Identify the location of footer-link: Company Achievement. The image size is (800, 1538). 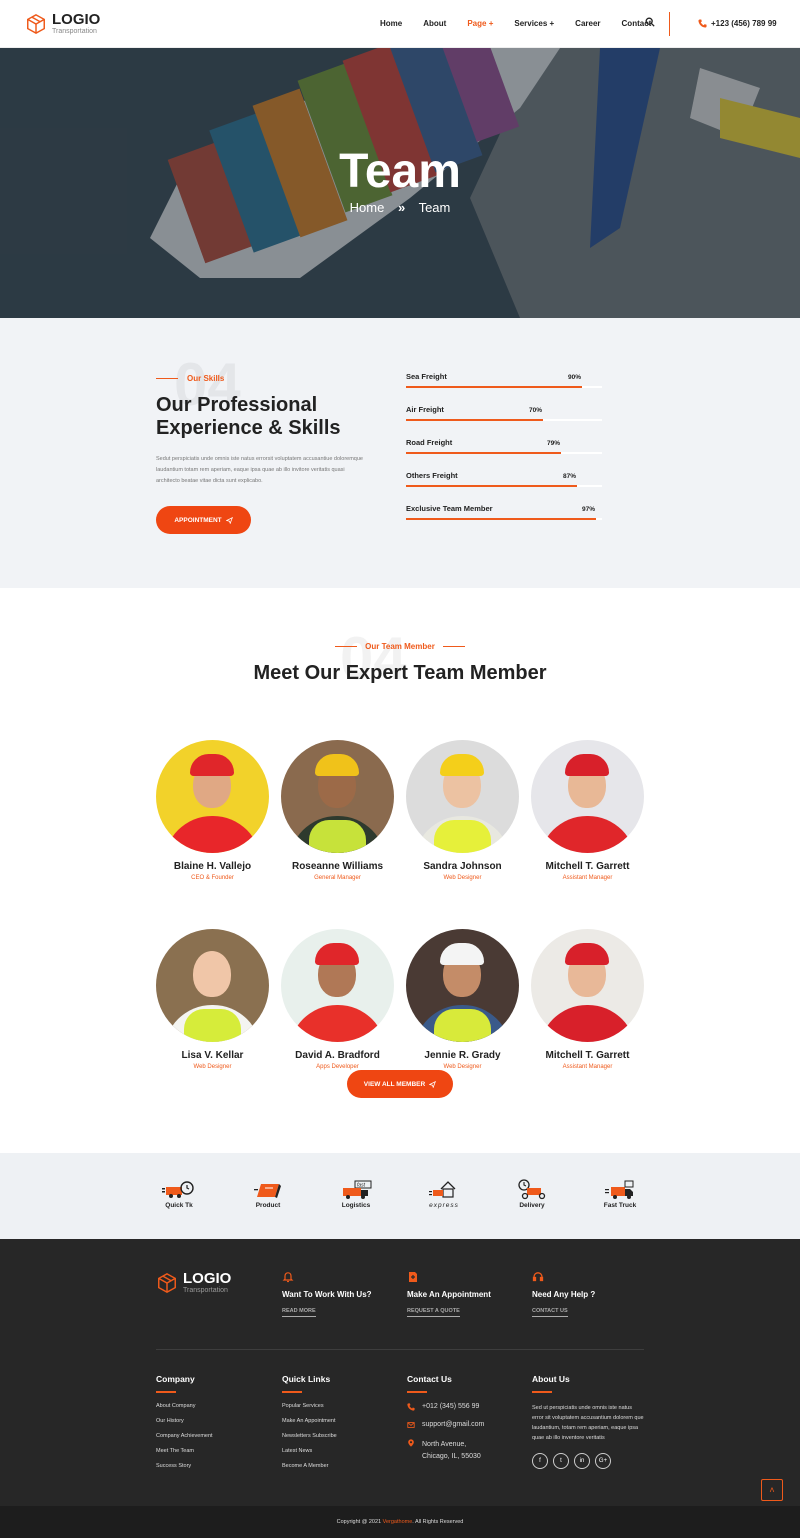
(216, 1436).